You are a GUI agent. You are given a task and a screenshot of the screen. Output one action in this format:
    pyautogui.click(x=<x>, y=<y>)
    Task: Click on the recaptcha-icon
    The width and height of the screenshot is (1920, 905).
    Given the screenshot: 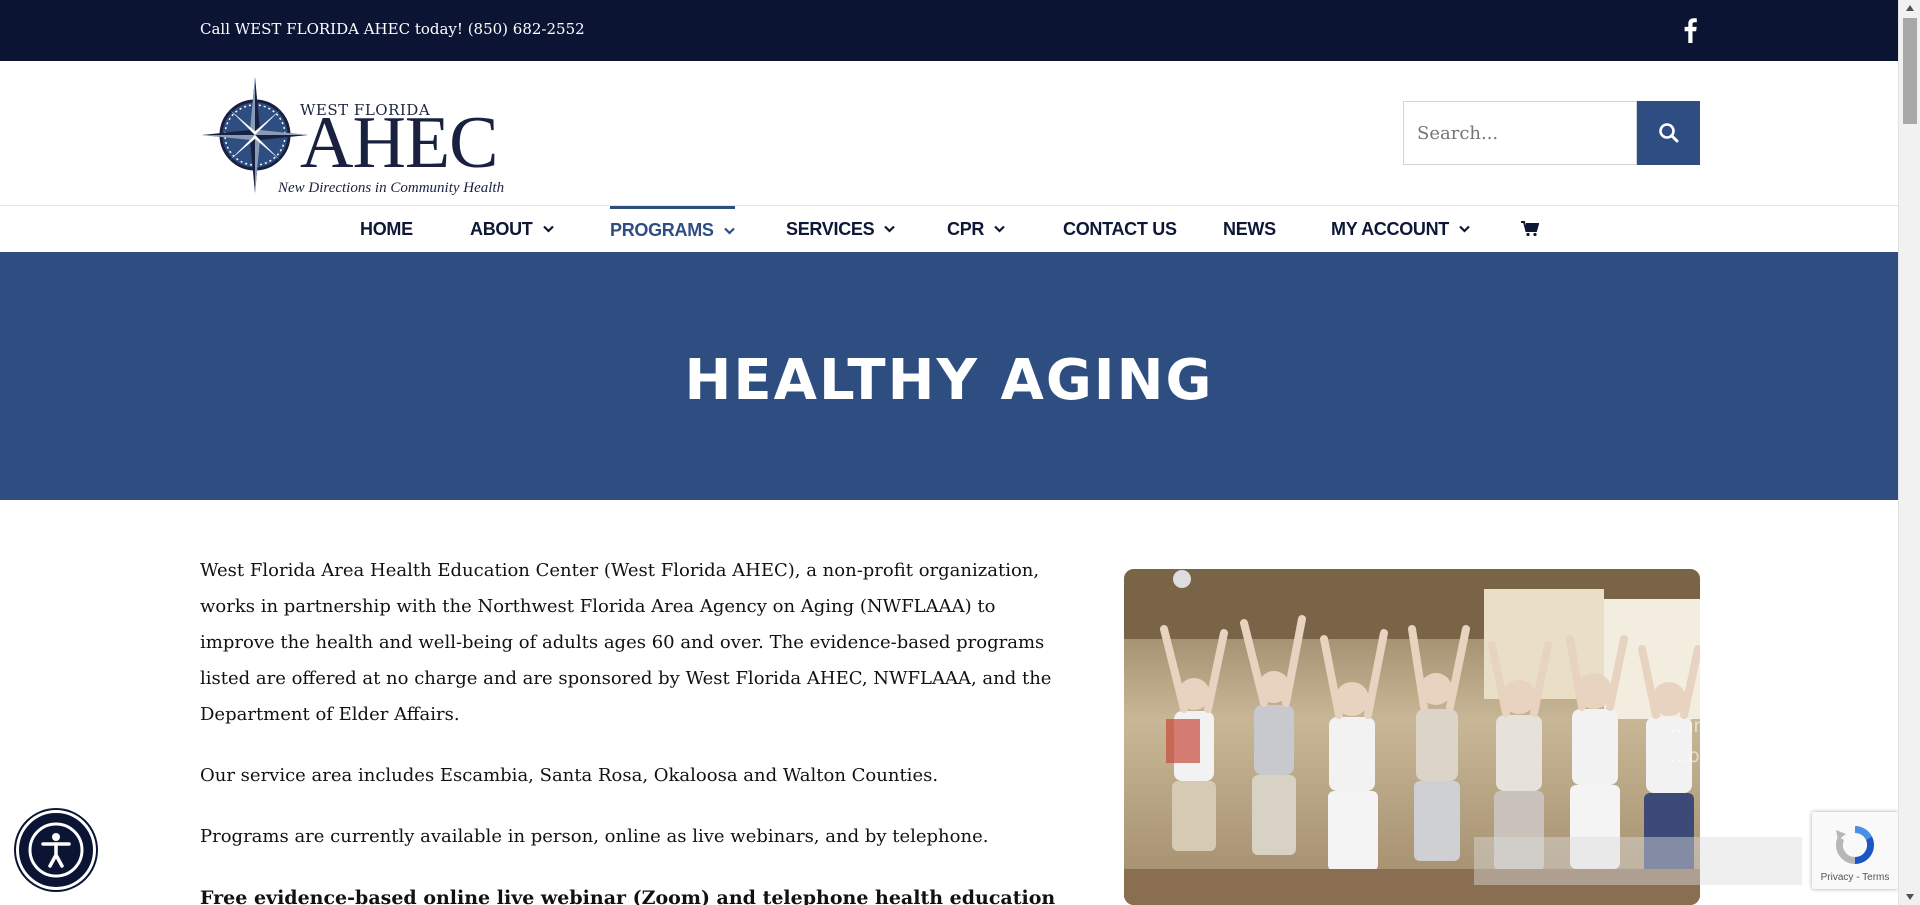 What is the action you would take?
    pyautogui.click(x=1855, y=845)
    